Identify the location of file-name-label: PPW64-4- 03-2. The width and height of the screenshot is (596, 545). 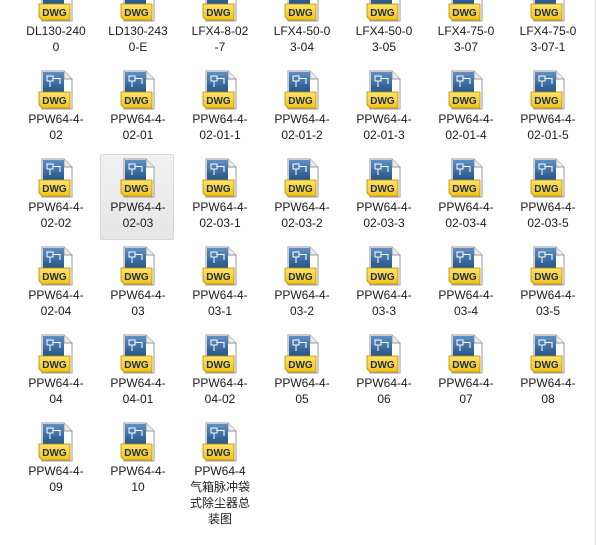
(302, 303).